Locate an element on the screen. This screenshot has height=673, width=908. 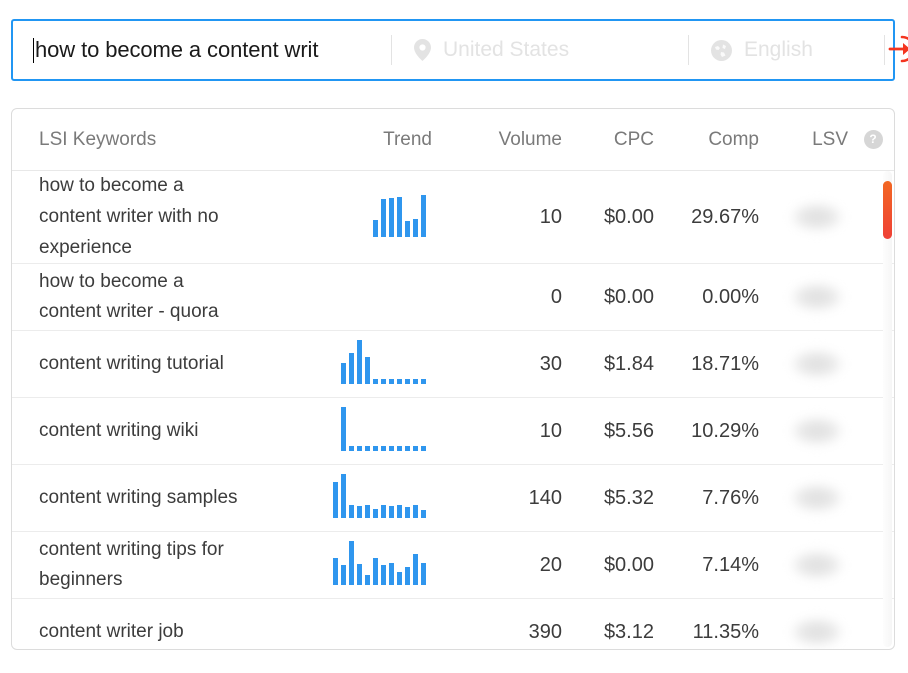
table-row: content writing wiki 10 $5.56 10.29% is located at coordinates (453, 432).